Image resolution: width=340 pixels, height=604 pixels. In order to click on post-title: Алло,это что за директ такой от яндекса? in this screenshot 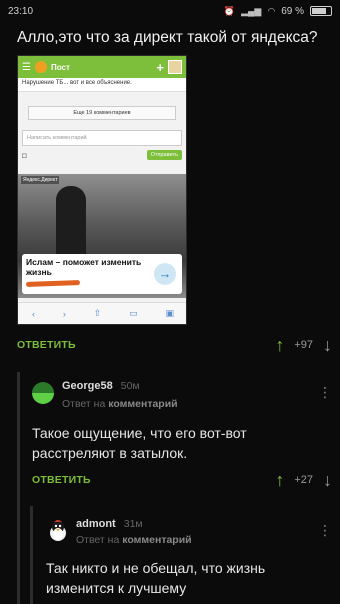, I will do `click(167, 37)`.